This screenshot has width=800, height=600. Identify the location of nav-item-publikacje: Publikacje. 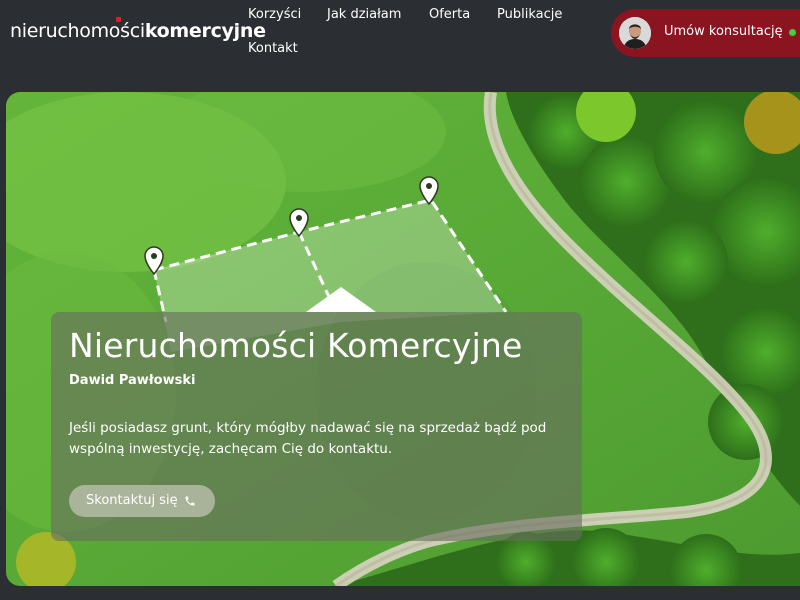
(529, 14).